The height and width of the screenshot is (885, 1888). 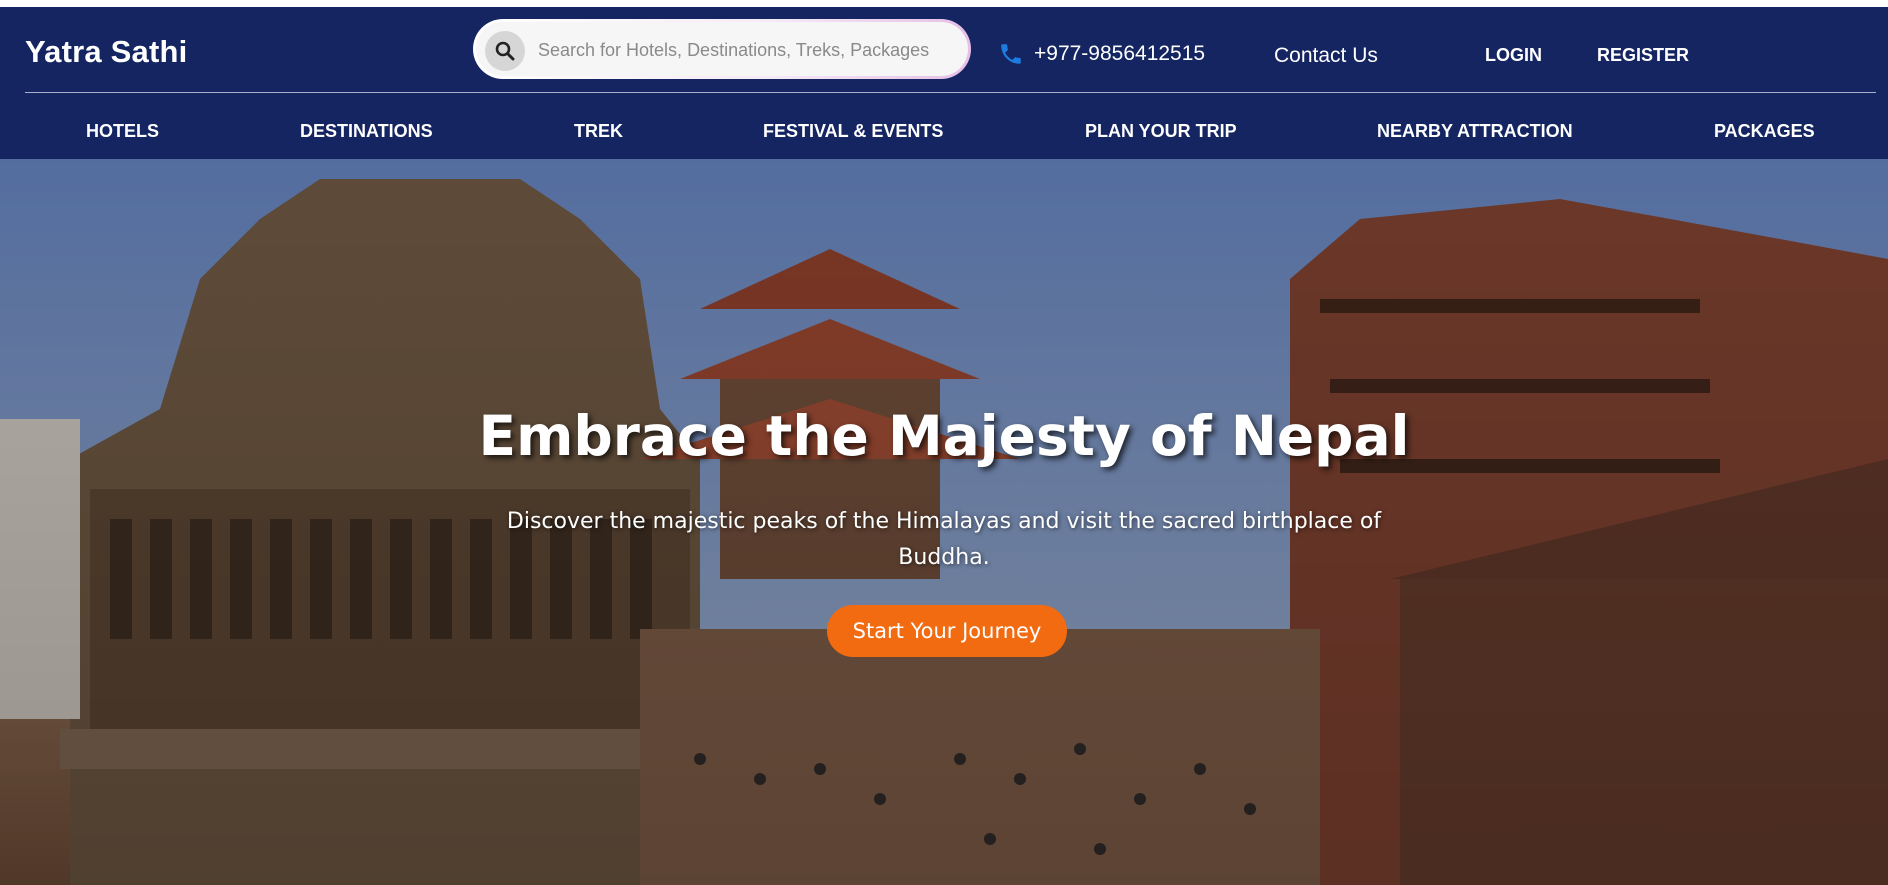 I want to click on register-link: REGISTER, so click(x=1643, y=55).